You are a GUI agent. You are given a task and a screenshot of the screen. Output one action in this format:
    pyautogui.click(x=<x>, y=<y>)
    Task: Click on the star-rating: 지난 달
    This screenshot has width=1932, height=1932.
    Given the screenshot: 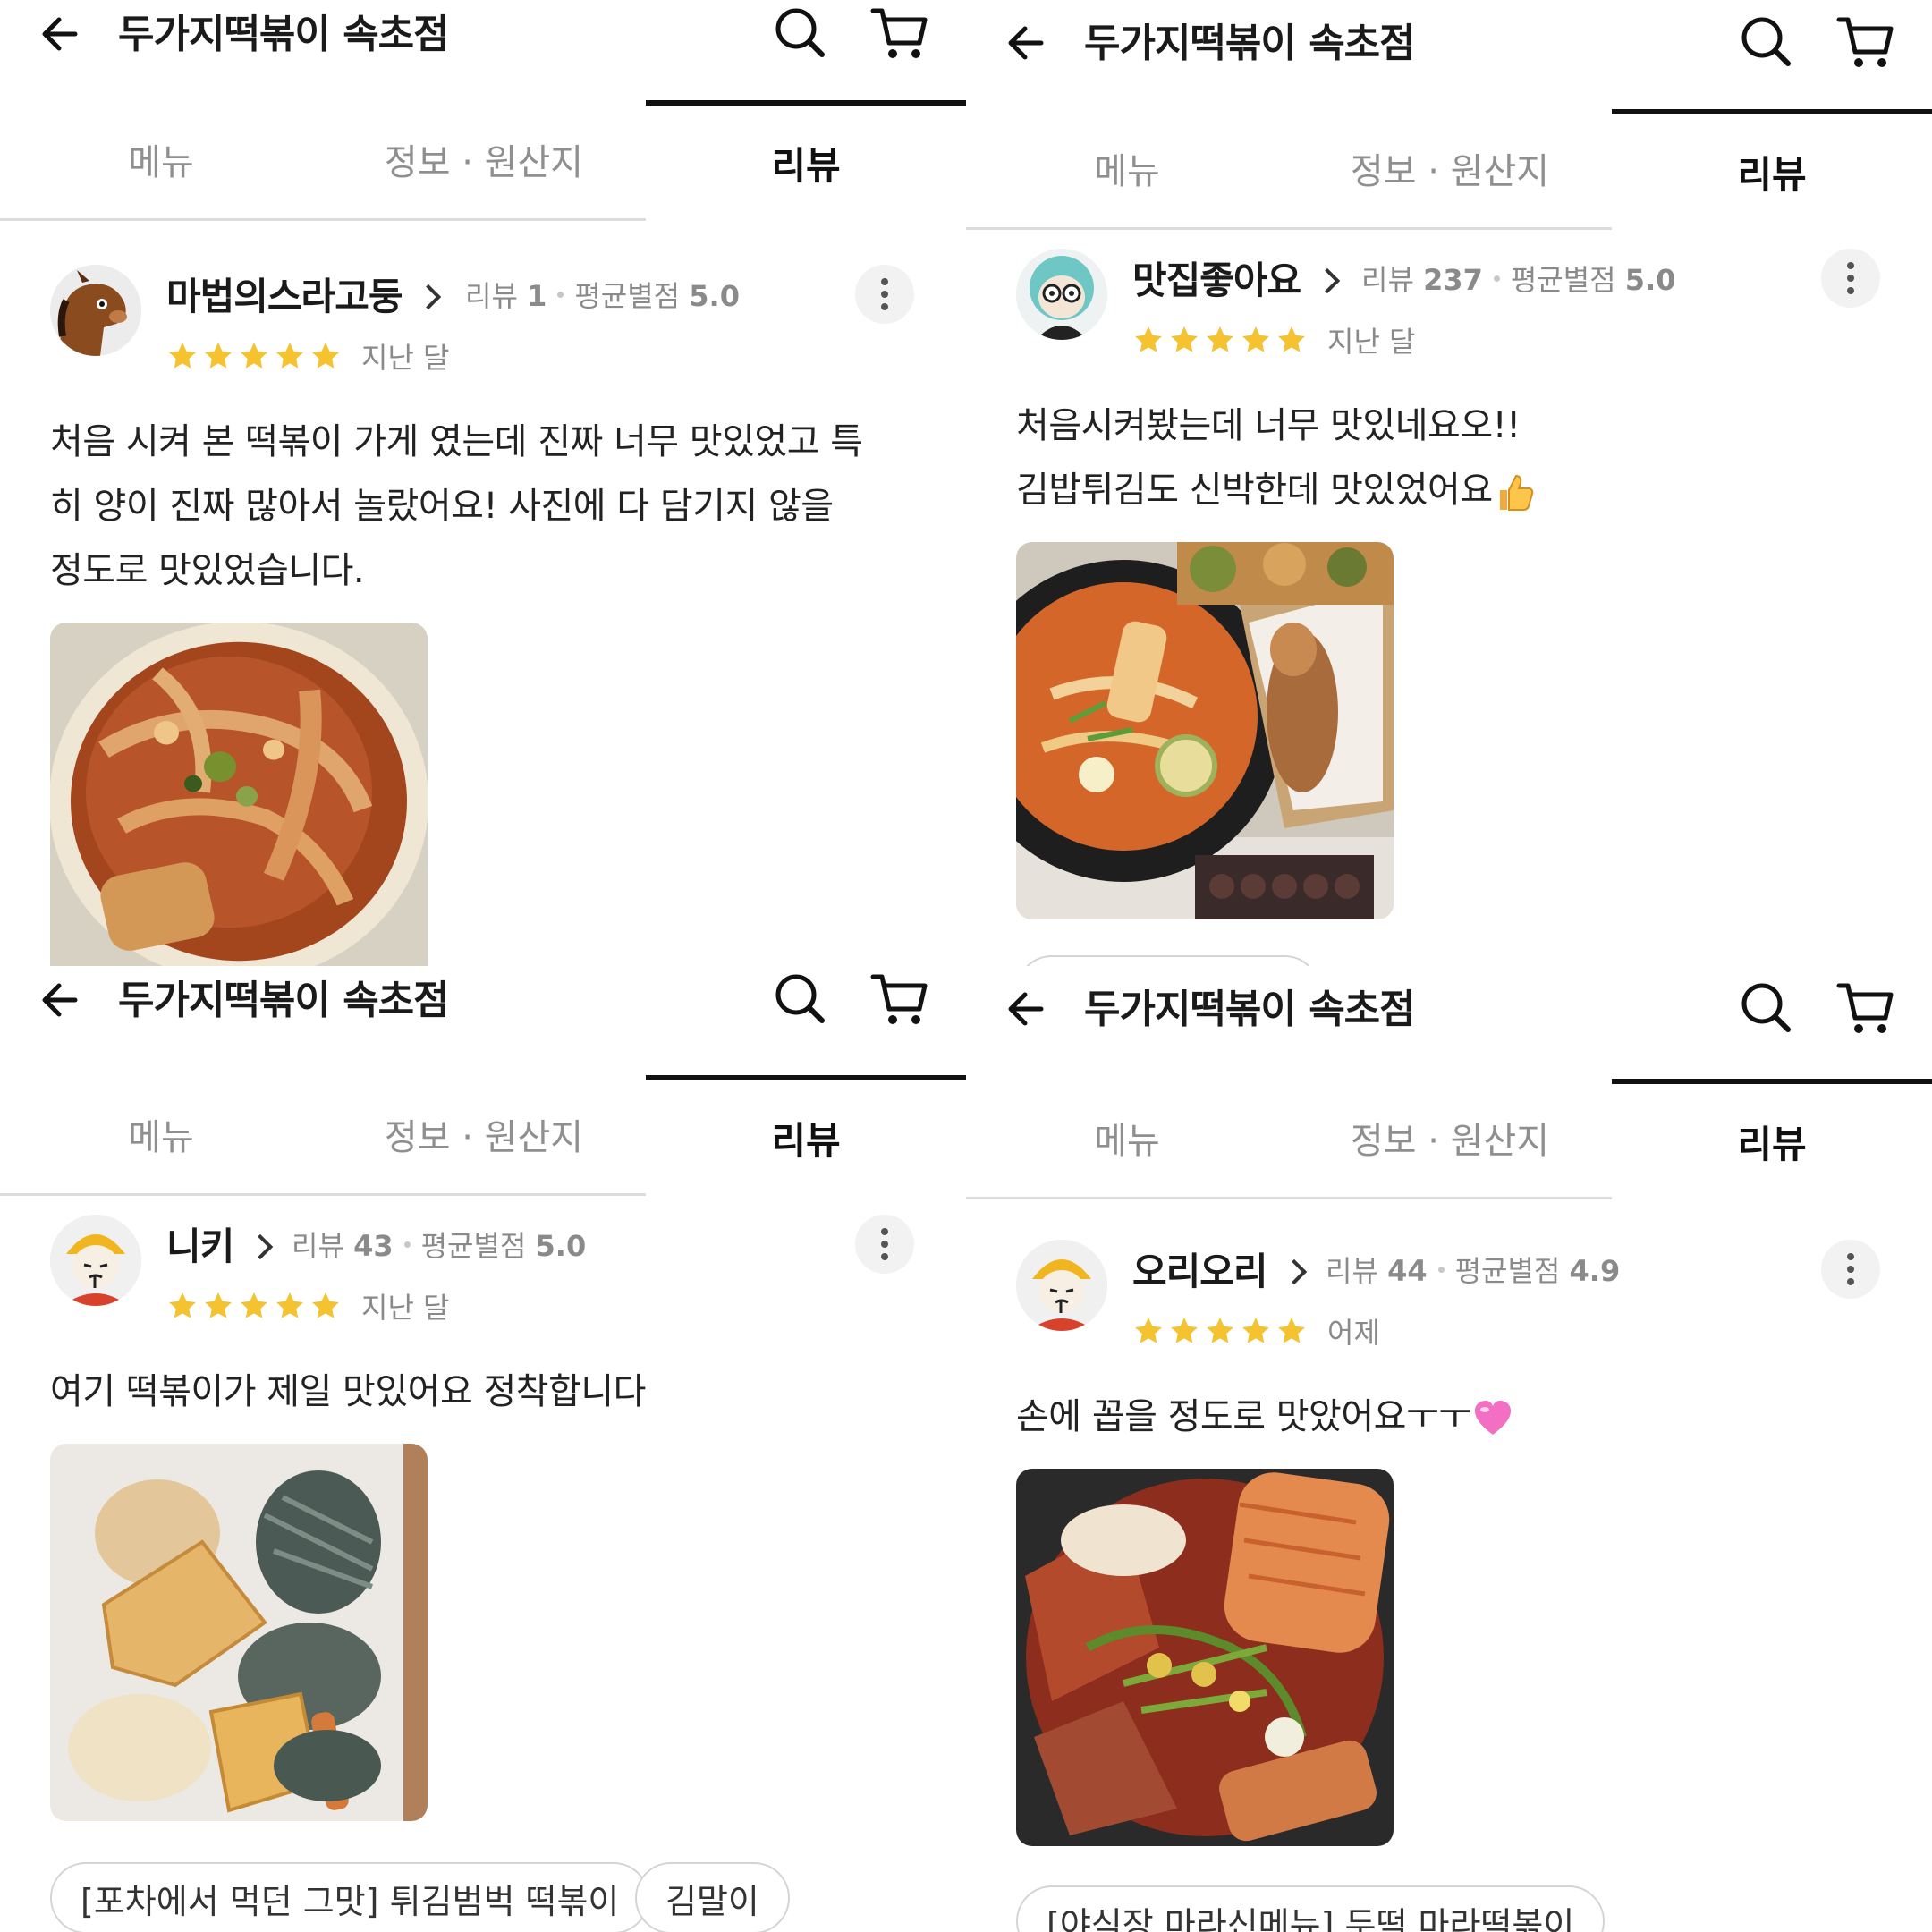 What is the action you would take?
    pyautogui.click(x=308, y=1306)
    